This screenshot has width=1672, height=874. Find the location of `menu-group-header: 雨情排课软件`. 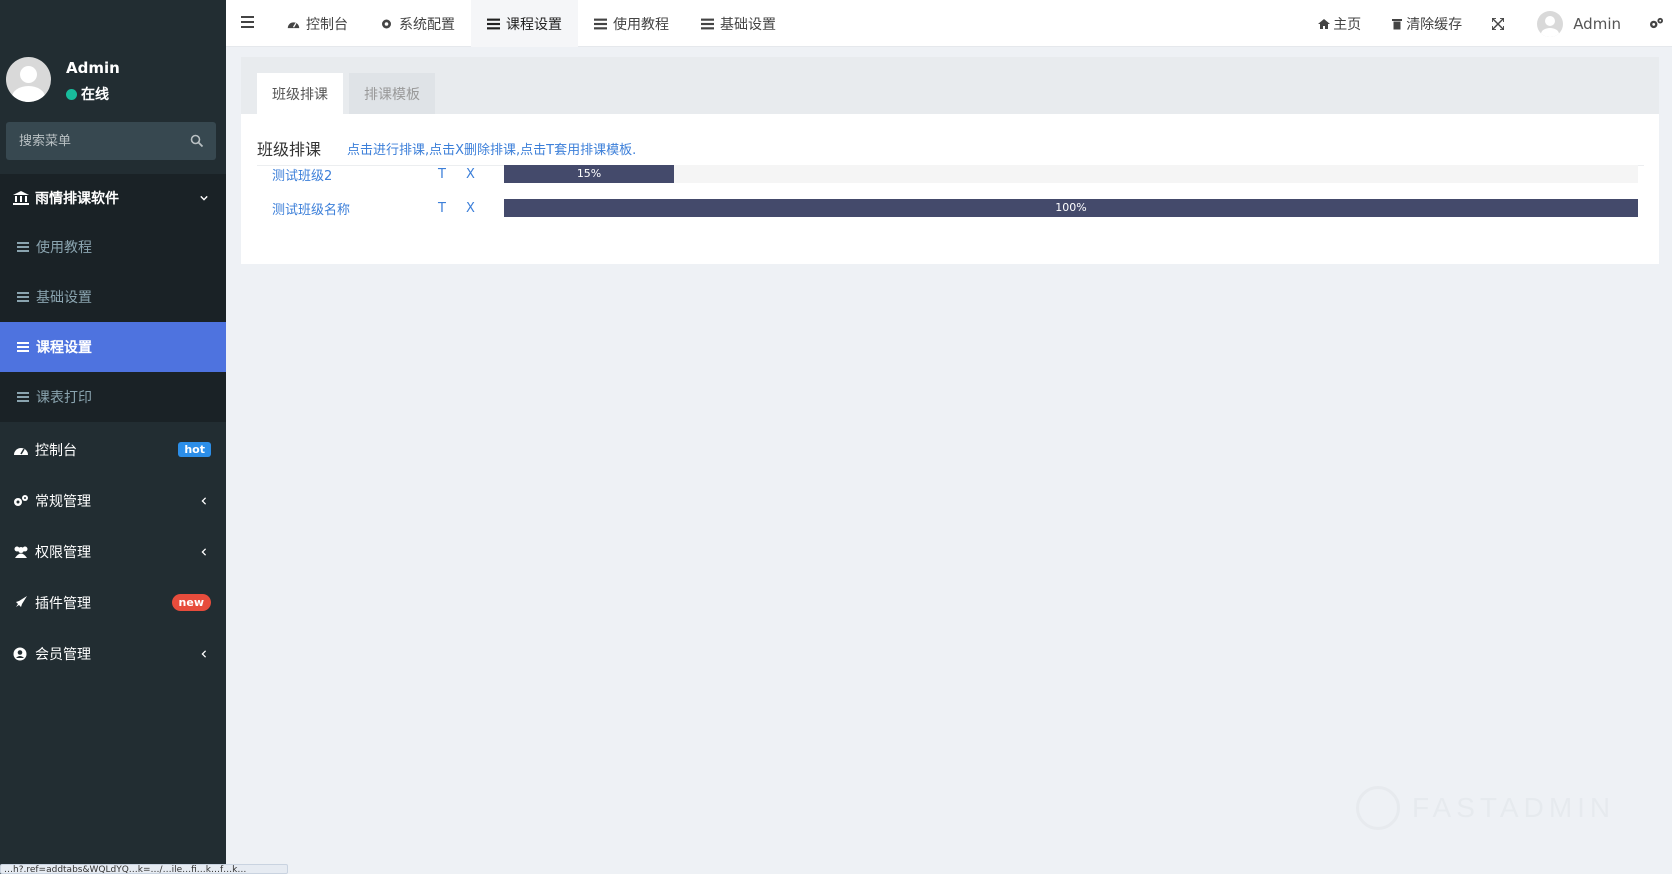

menu-group-header: 雨情排课软件 is located at coordinates (113, 198).